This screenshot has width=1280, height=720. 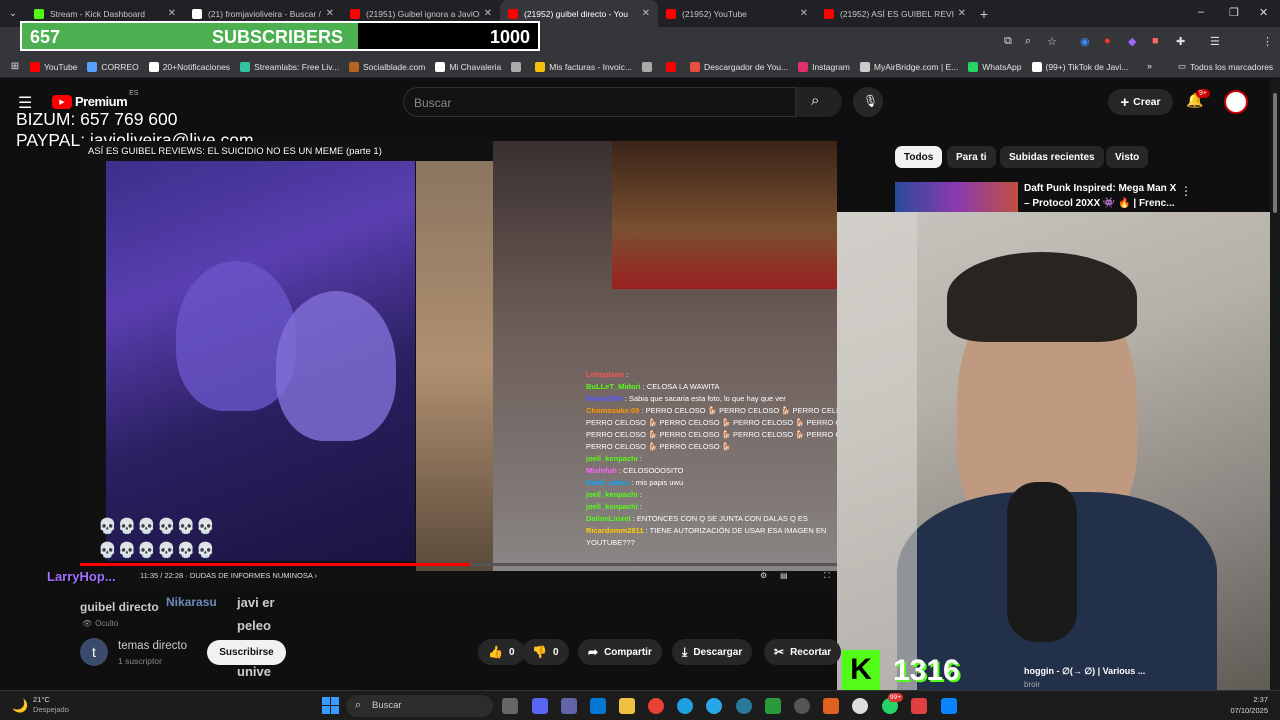 I want to click on zoom-icon: ⌕, so click(x=1028, y=41).